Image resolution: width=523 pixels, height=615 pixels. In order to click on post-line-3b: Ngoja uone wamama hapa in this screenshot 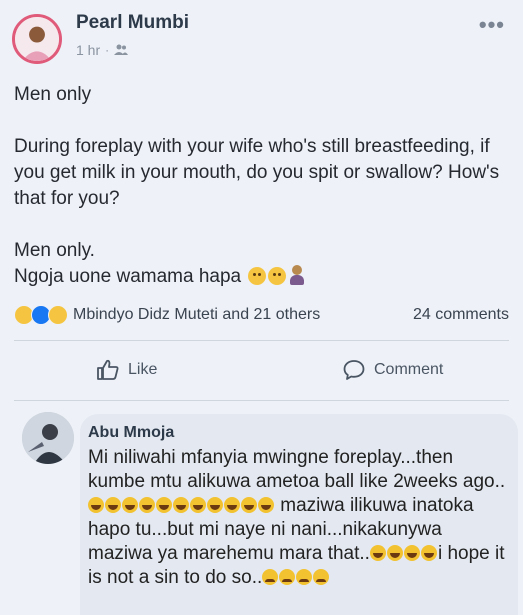, I will do `click(128, 276)`.